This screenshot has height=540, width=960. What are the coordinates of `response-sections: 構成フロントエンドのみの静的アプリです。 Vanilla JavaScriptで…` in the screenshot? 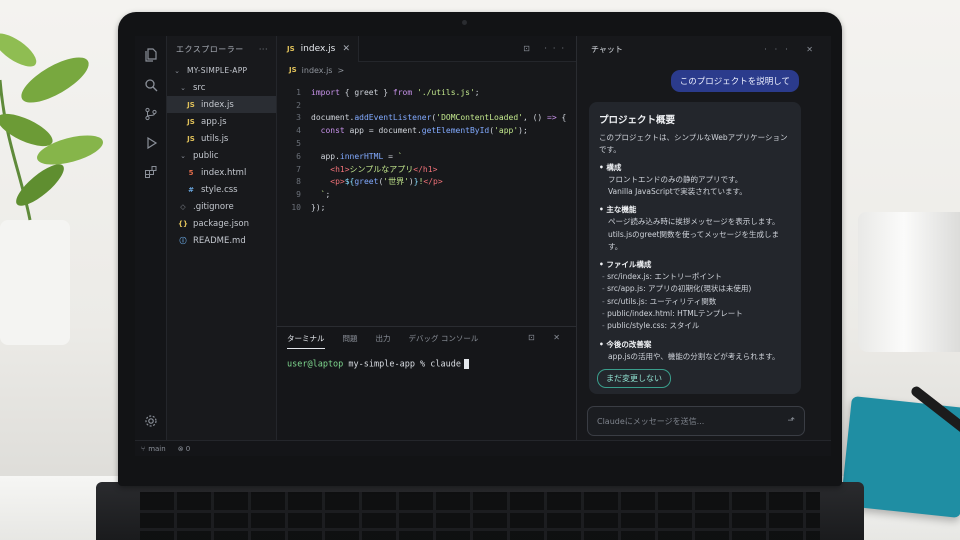 It's located at (695, 262).